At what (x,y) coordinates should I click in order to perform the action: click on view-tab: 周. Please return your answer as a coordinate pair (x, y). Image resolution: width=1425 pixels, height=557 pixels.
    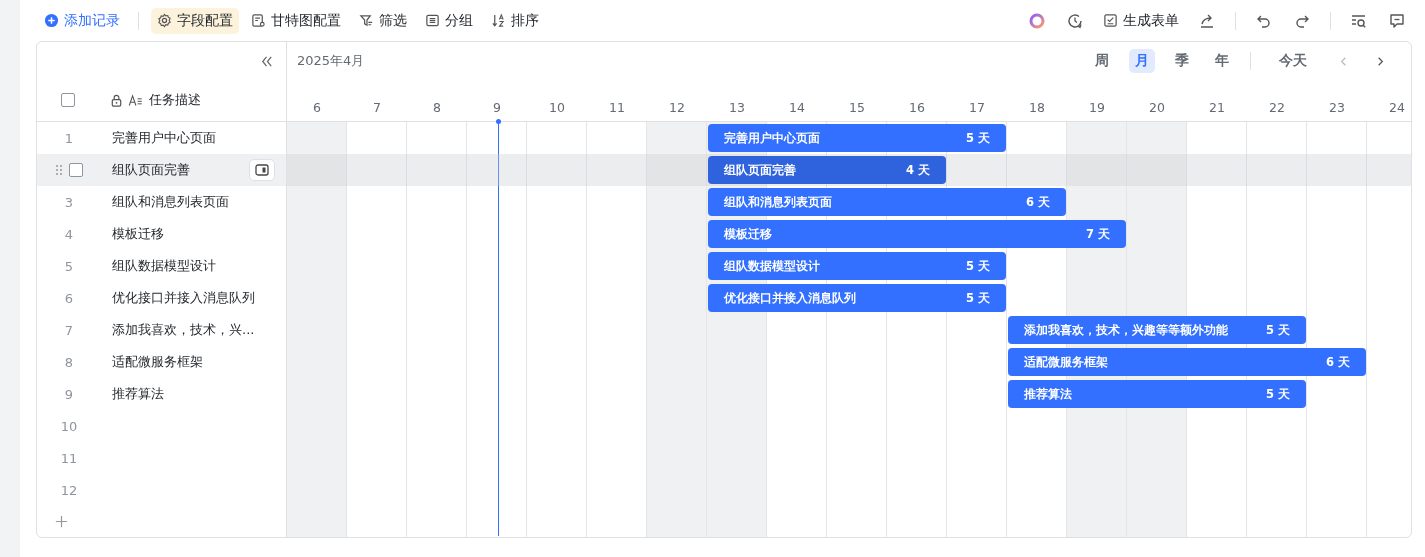
    Looking at the image, I should click on (1102, 61).